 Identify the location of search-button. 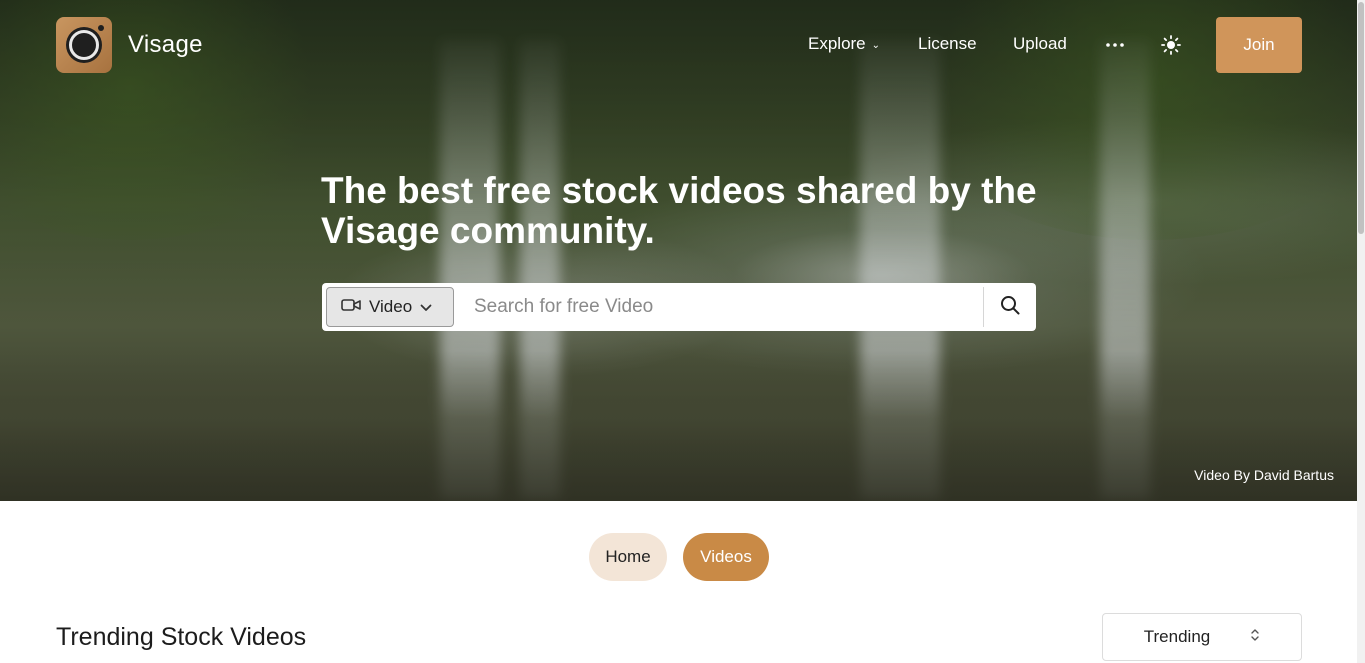
(1010, 307).